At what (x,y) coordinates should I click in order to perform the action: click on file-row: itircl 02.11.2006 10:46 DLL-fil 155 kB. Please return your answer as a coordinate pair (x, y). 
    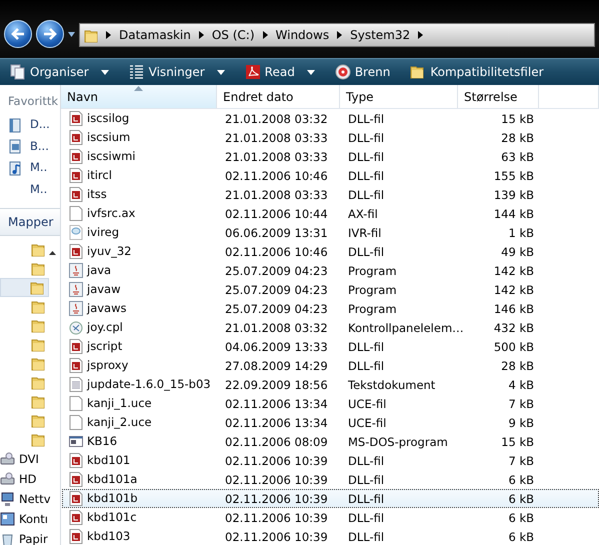
    Looking at the image, I should click on (330, 175).